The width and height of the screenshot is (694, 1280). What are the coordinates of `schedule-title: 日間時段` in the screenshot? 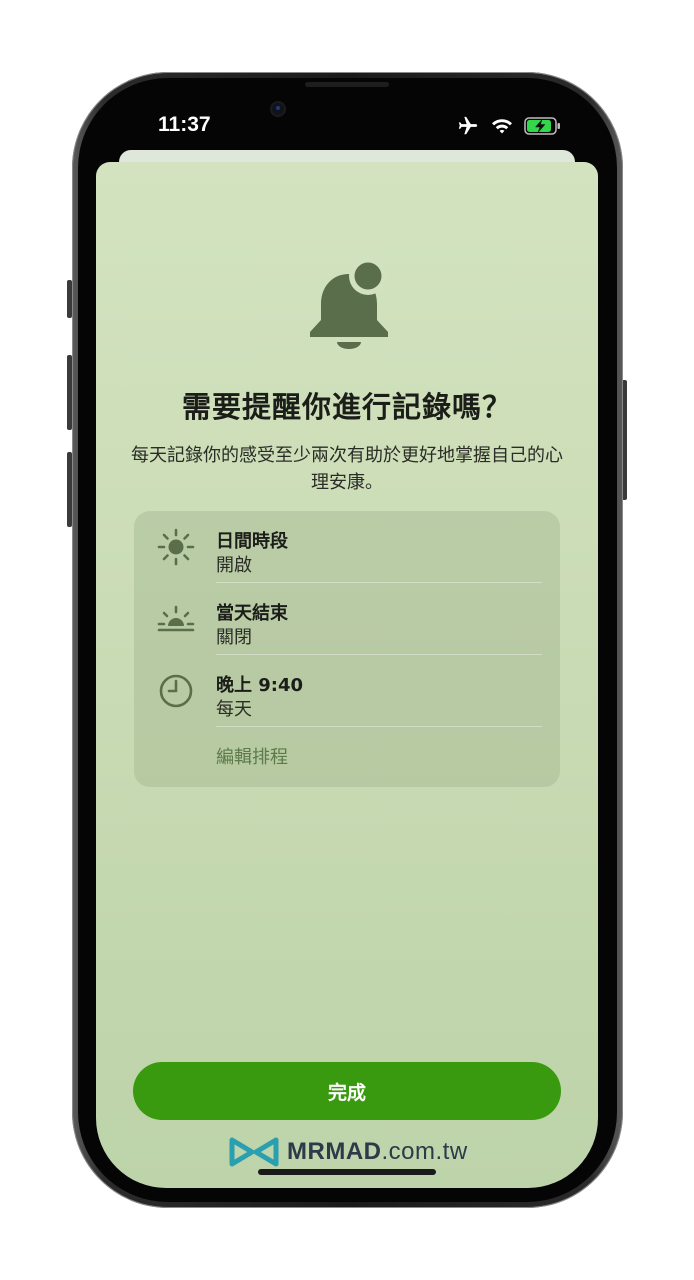 It's located at (252, 541).